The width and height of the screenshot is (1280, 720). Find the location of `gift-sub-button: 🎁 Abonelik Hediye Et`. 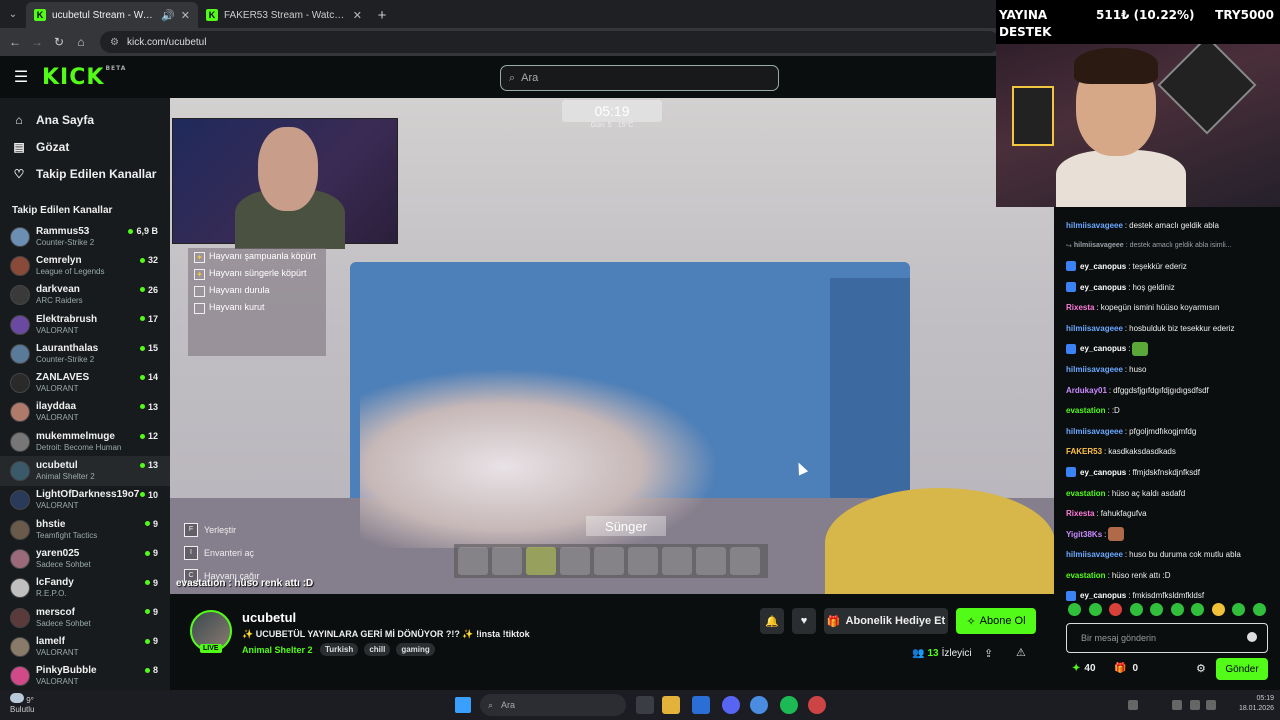

gift-sub-button: 🎁 Abonelik Hediye Et is located at coordinates (886, 621).